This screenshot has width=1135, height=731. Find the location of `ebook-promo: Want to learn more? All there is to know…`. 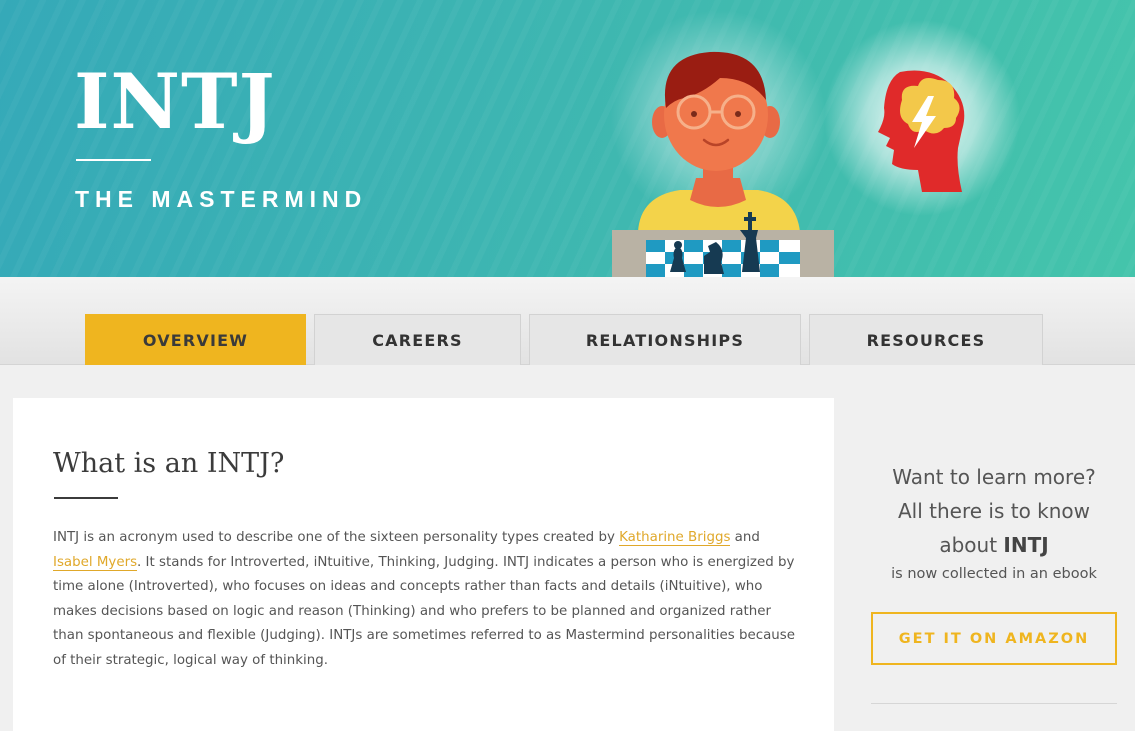

ebook-promo: Want to learn more? All there is to know… is located at coordinates (994, 582).